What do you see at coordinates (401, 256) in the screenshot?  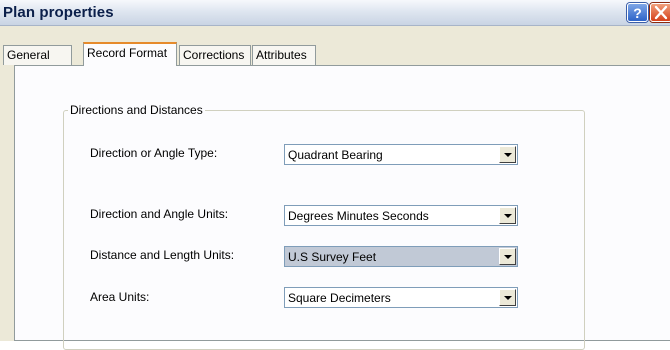 I see `distance-length-units-select: U.S Survey Feet` at bounding box center [401, 256].